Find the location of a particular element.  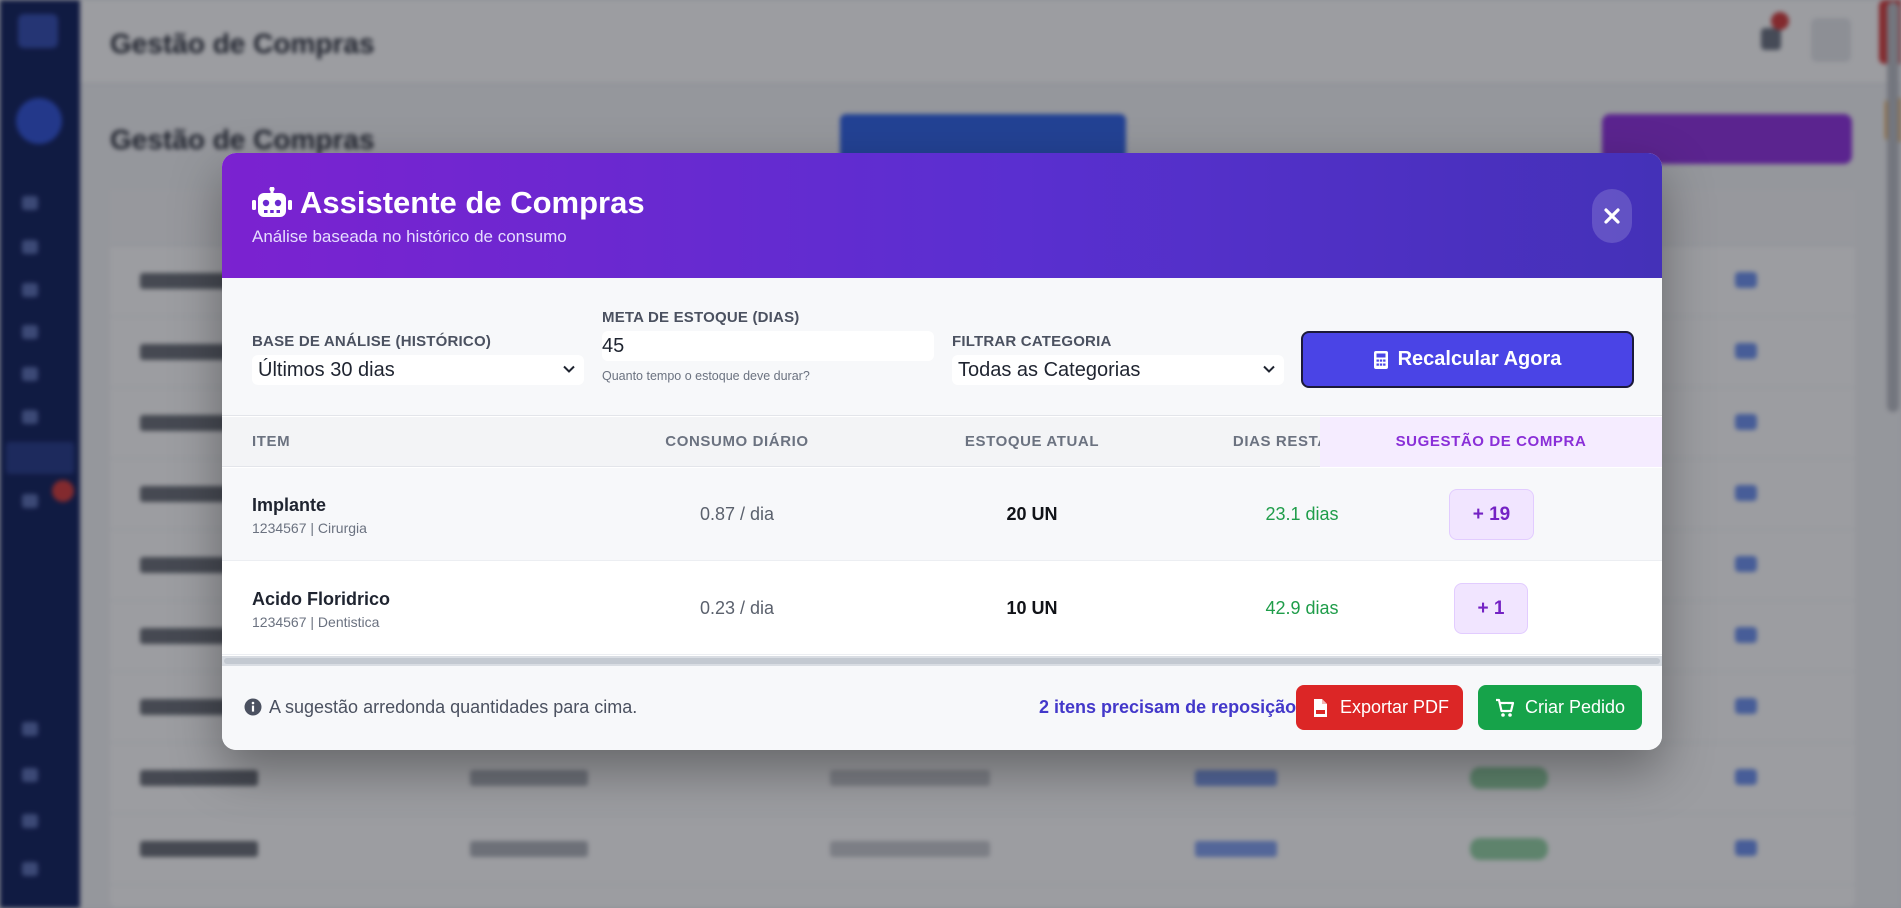

base-analysis-select: Últimos 30 dias is located at coordinates (418, 370).